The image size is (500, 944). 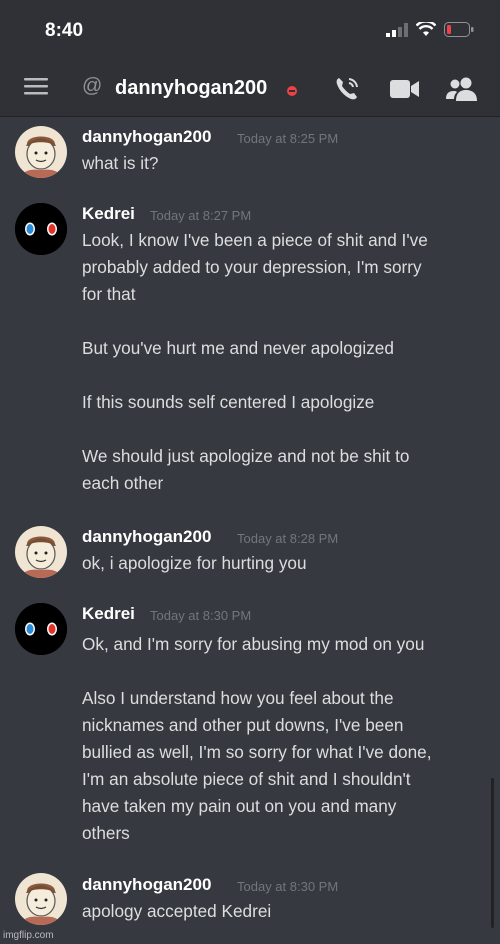 I want to click on scrollbar, so click(x=492, y=853).